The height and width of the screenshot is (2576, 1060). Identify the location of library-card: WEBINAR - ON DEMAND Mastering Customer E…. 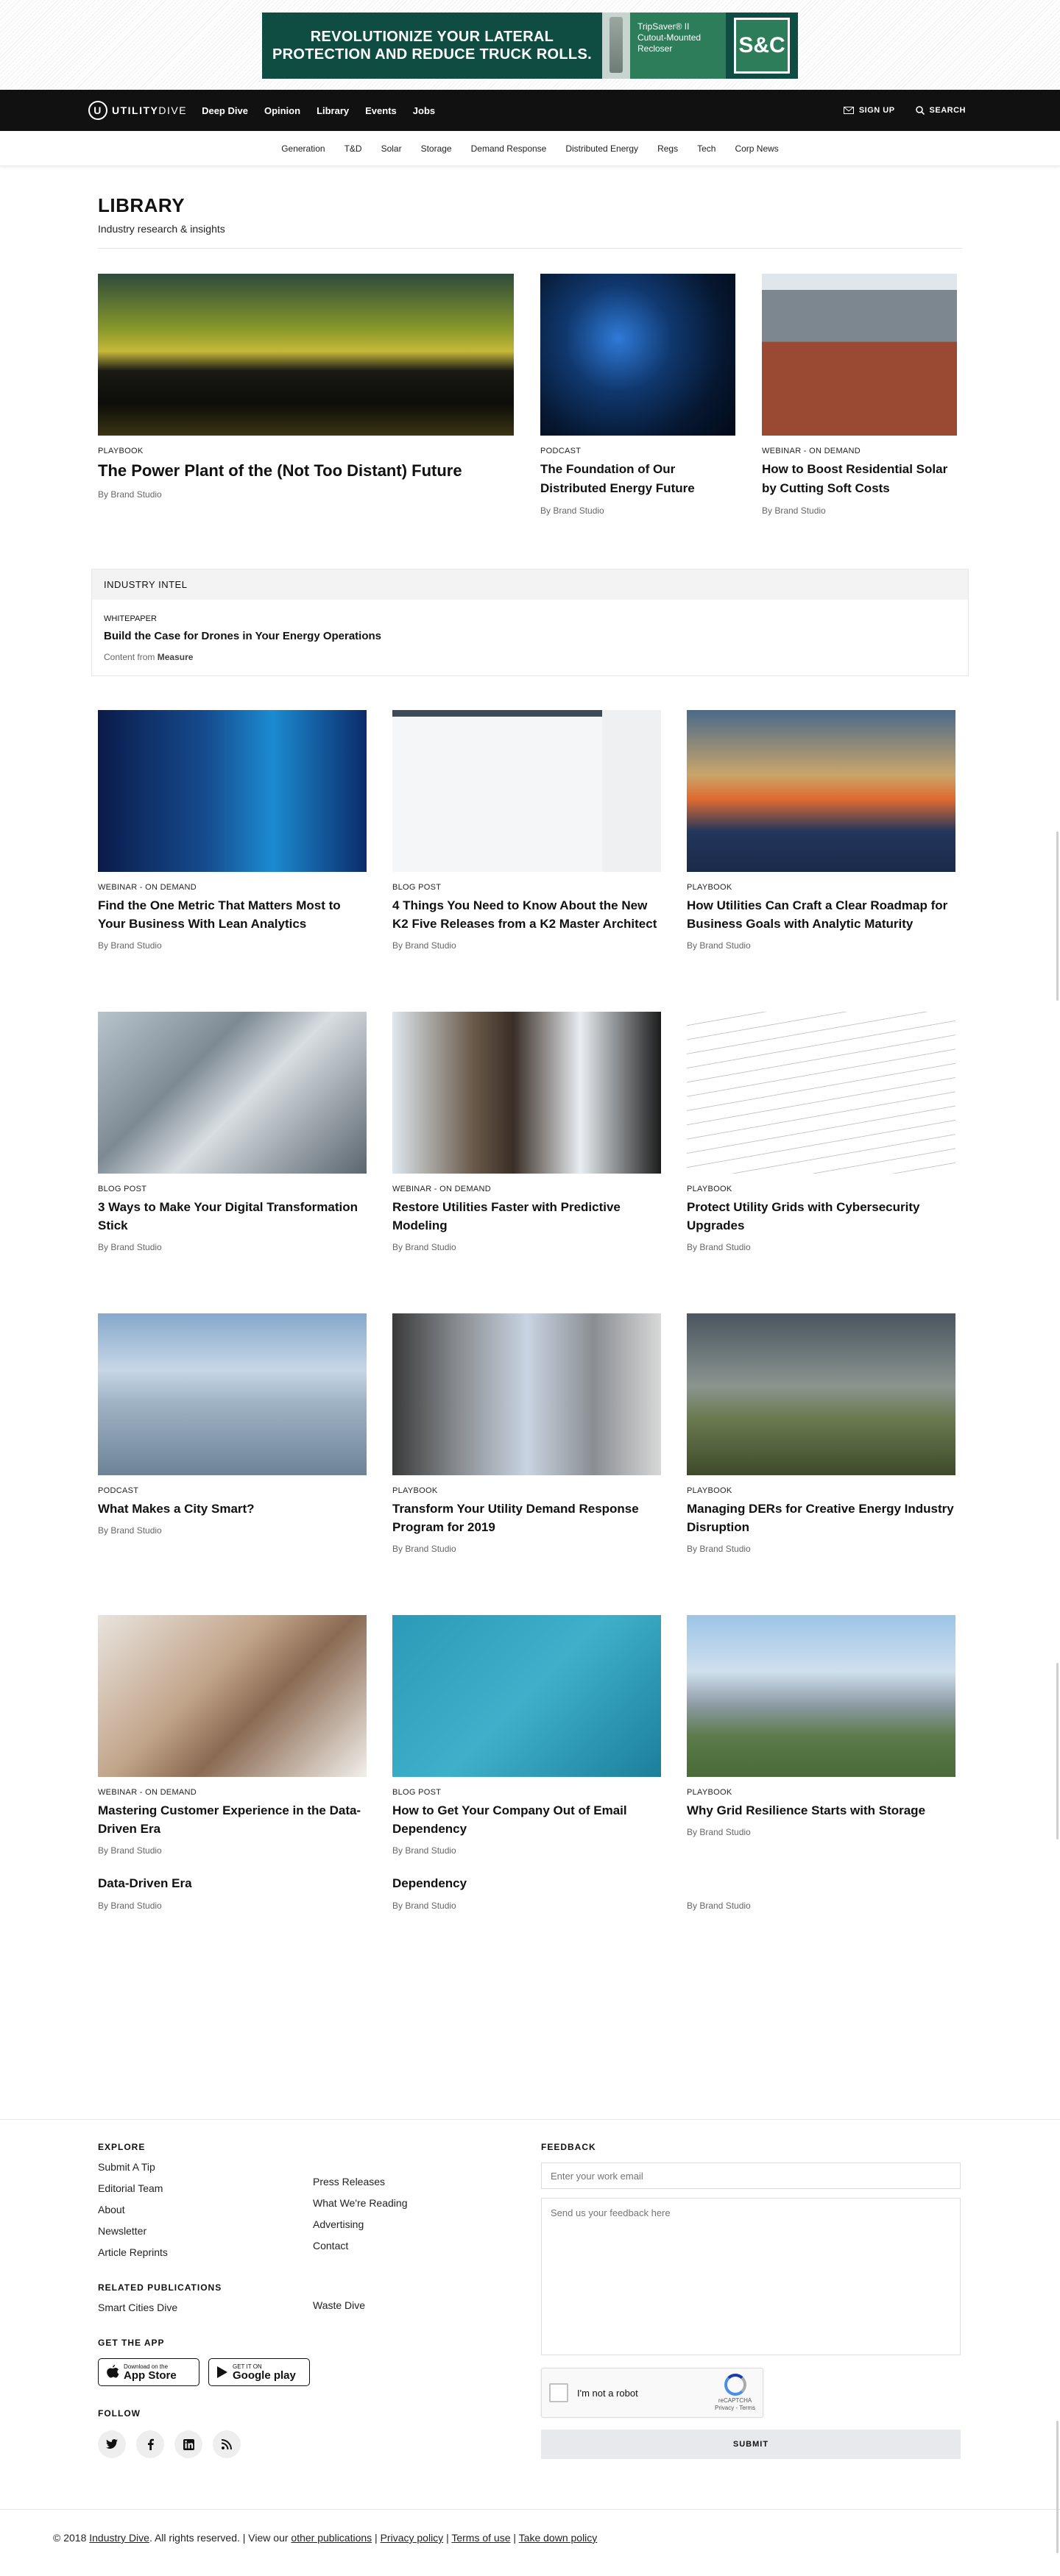
(233, 1735).